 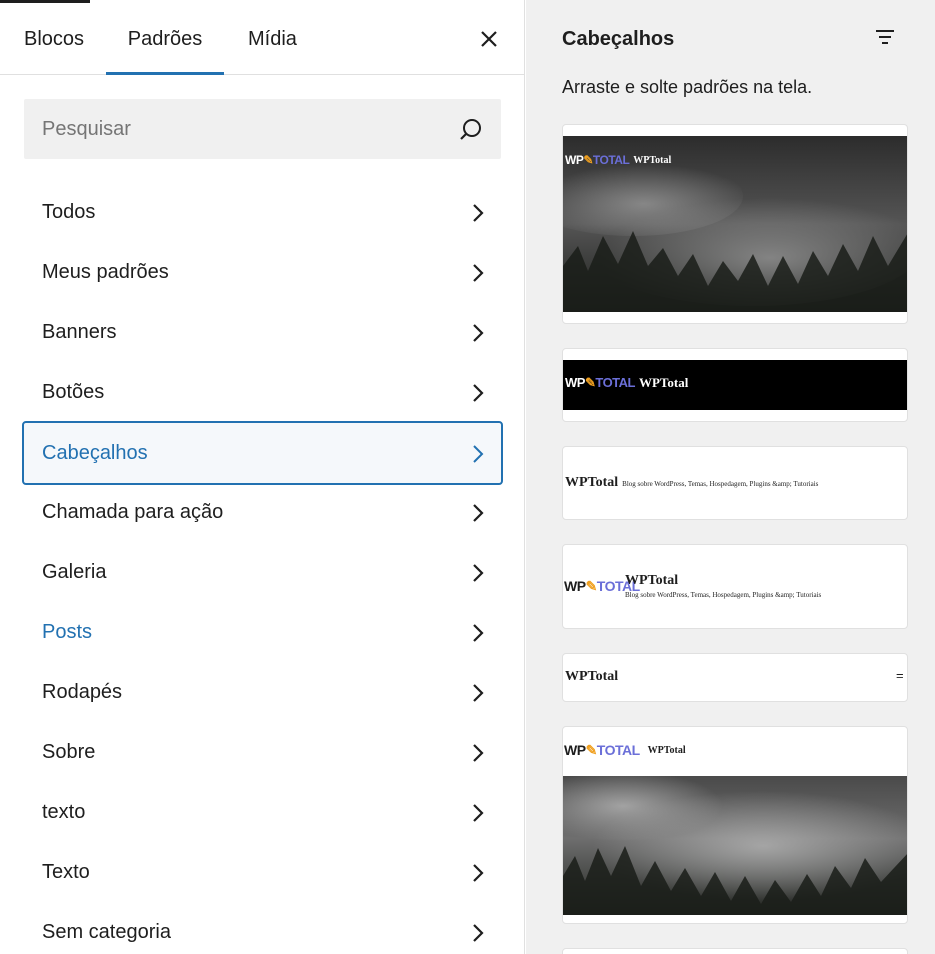 I want to click on category-posts: Posts, so click(x=262, y=633).